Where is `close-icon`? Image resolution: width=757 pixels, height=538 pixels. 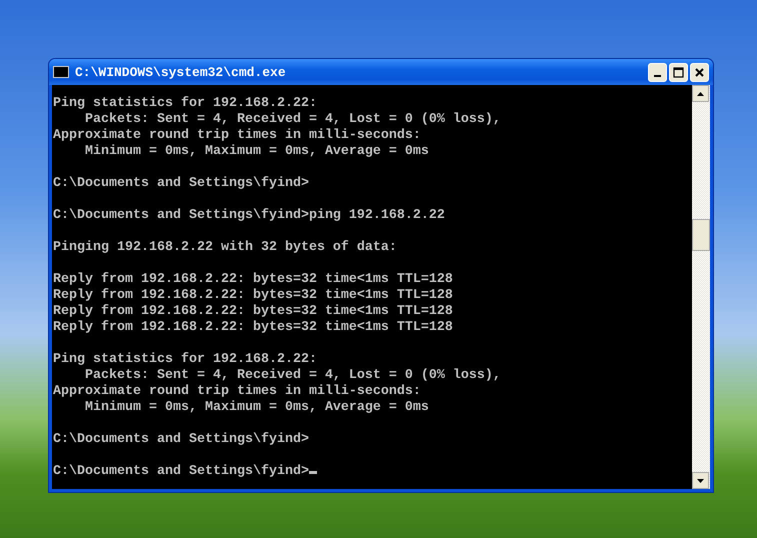
close-icon is located at coordinates (699, 72).